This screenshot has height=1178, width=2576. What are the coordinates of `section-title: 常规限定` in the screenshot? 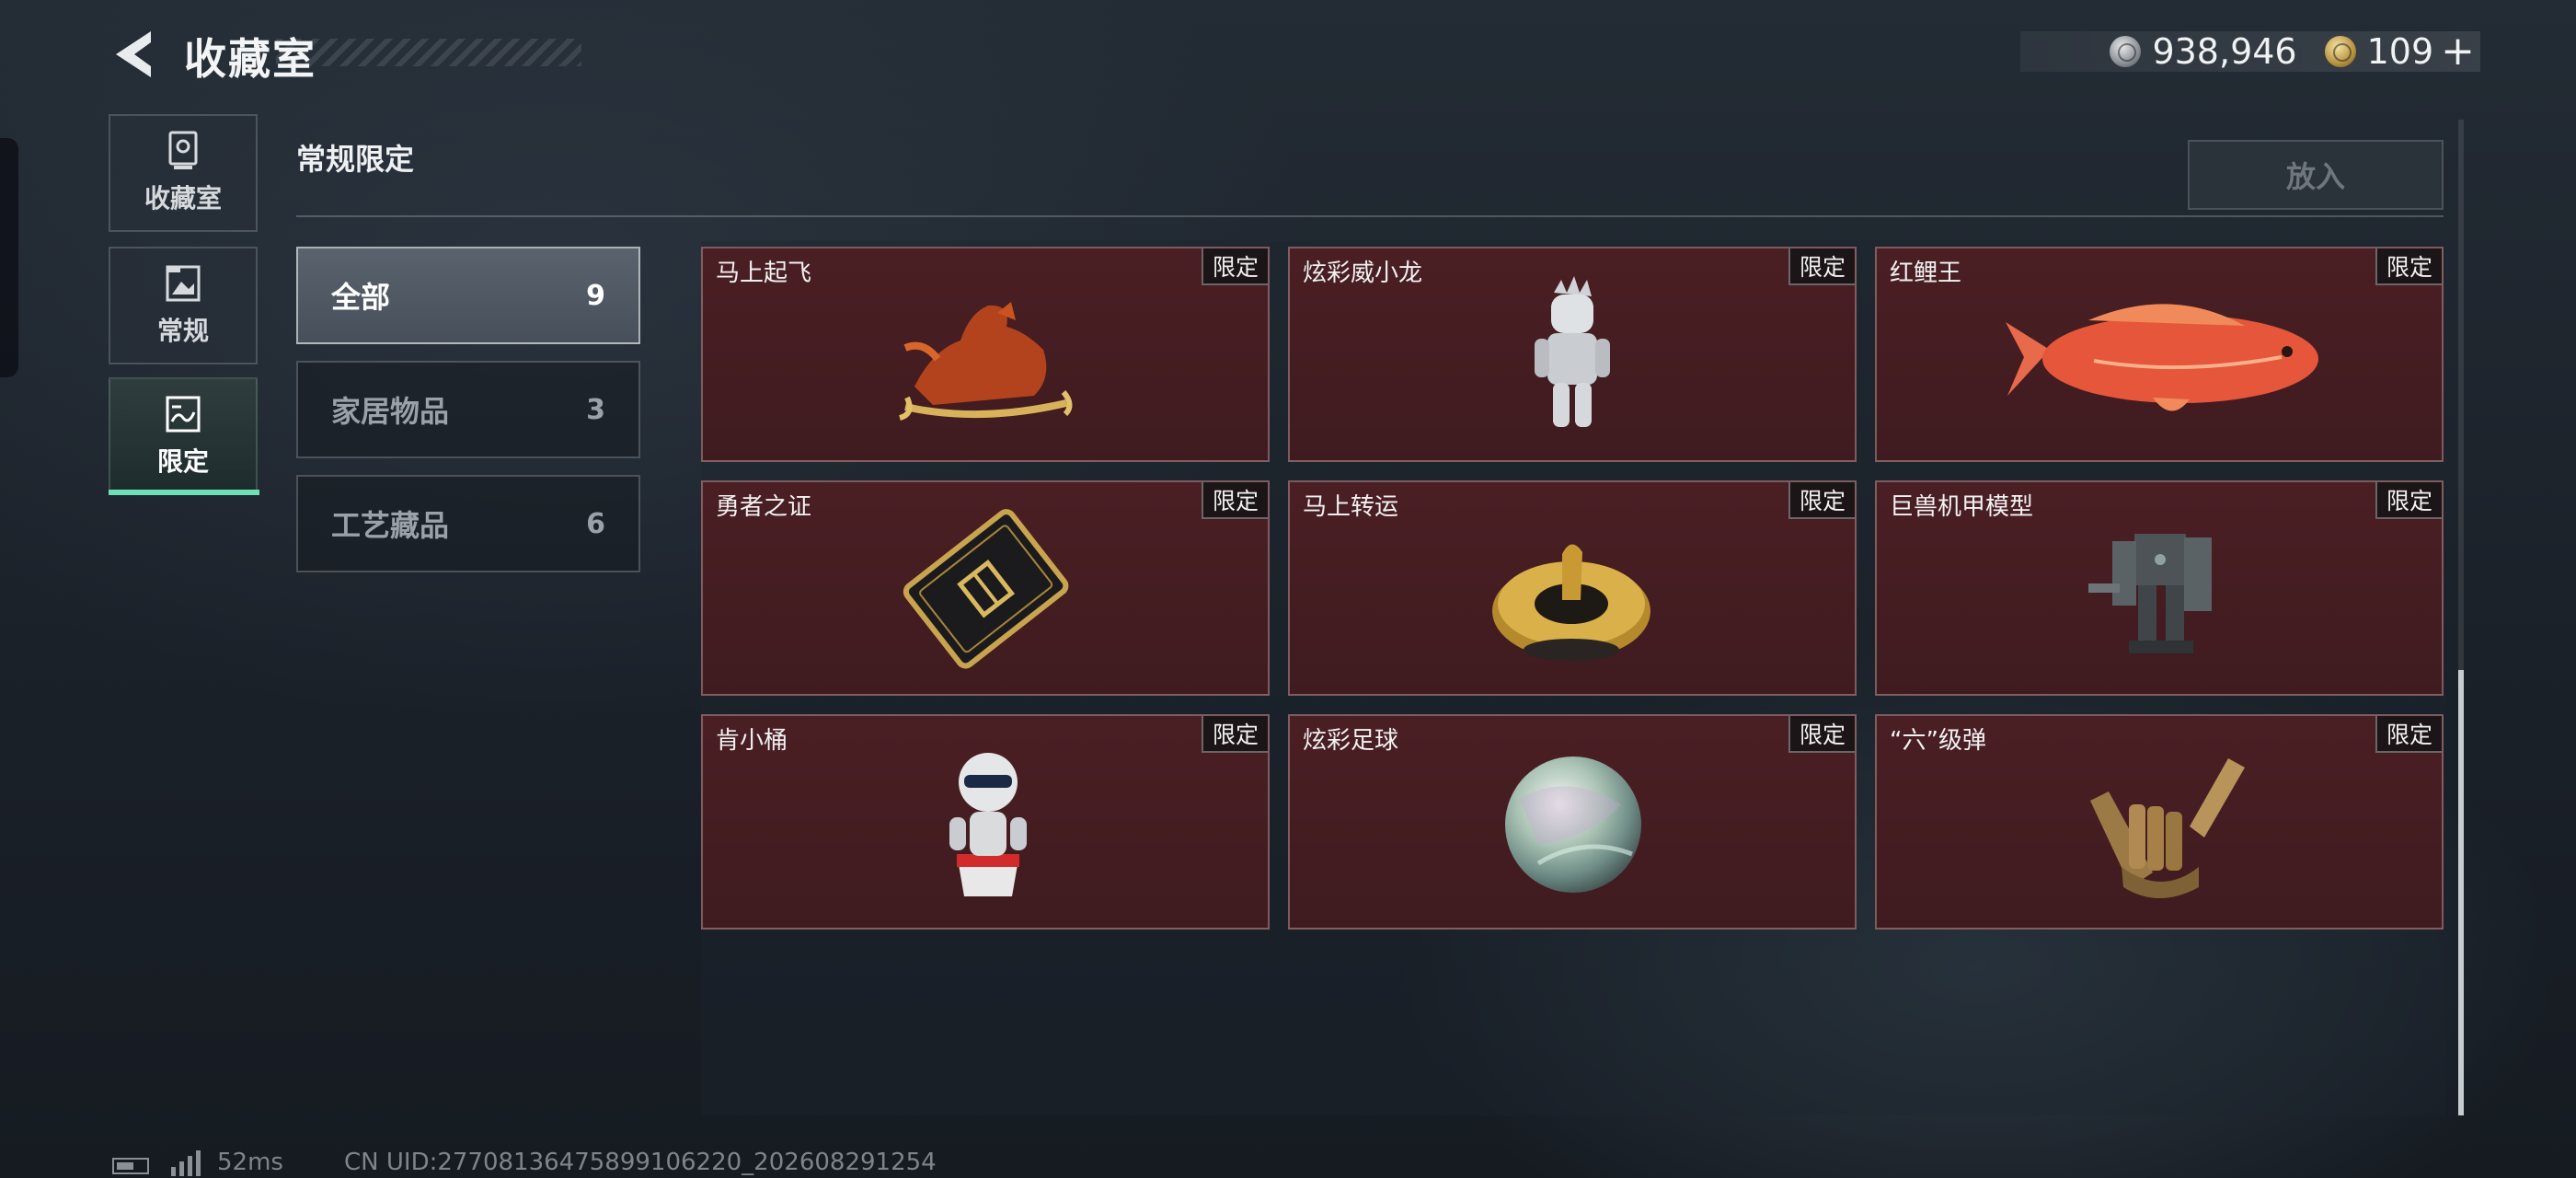 It's located at (355, 159).